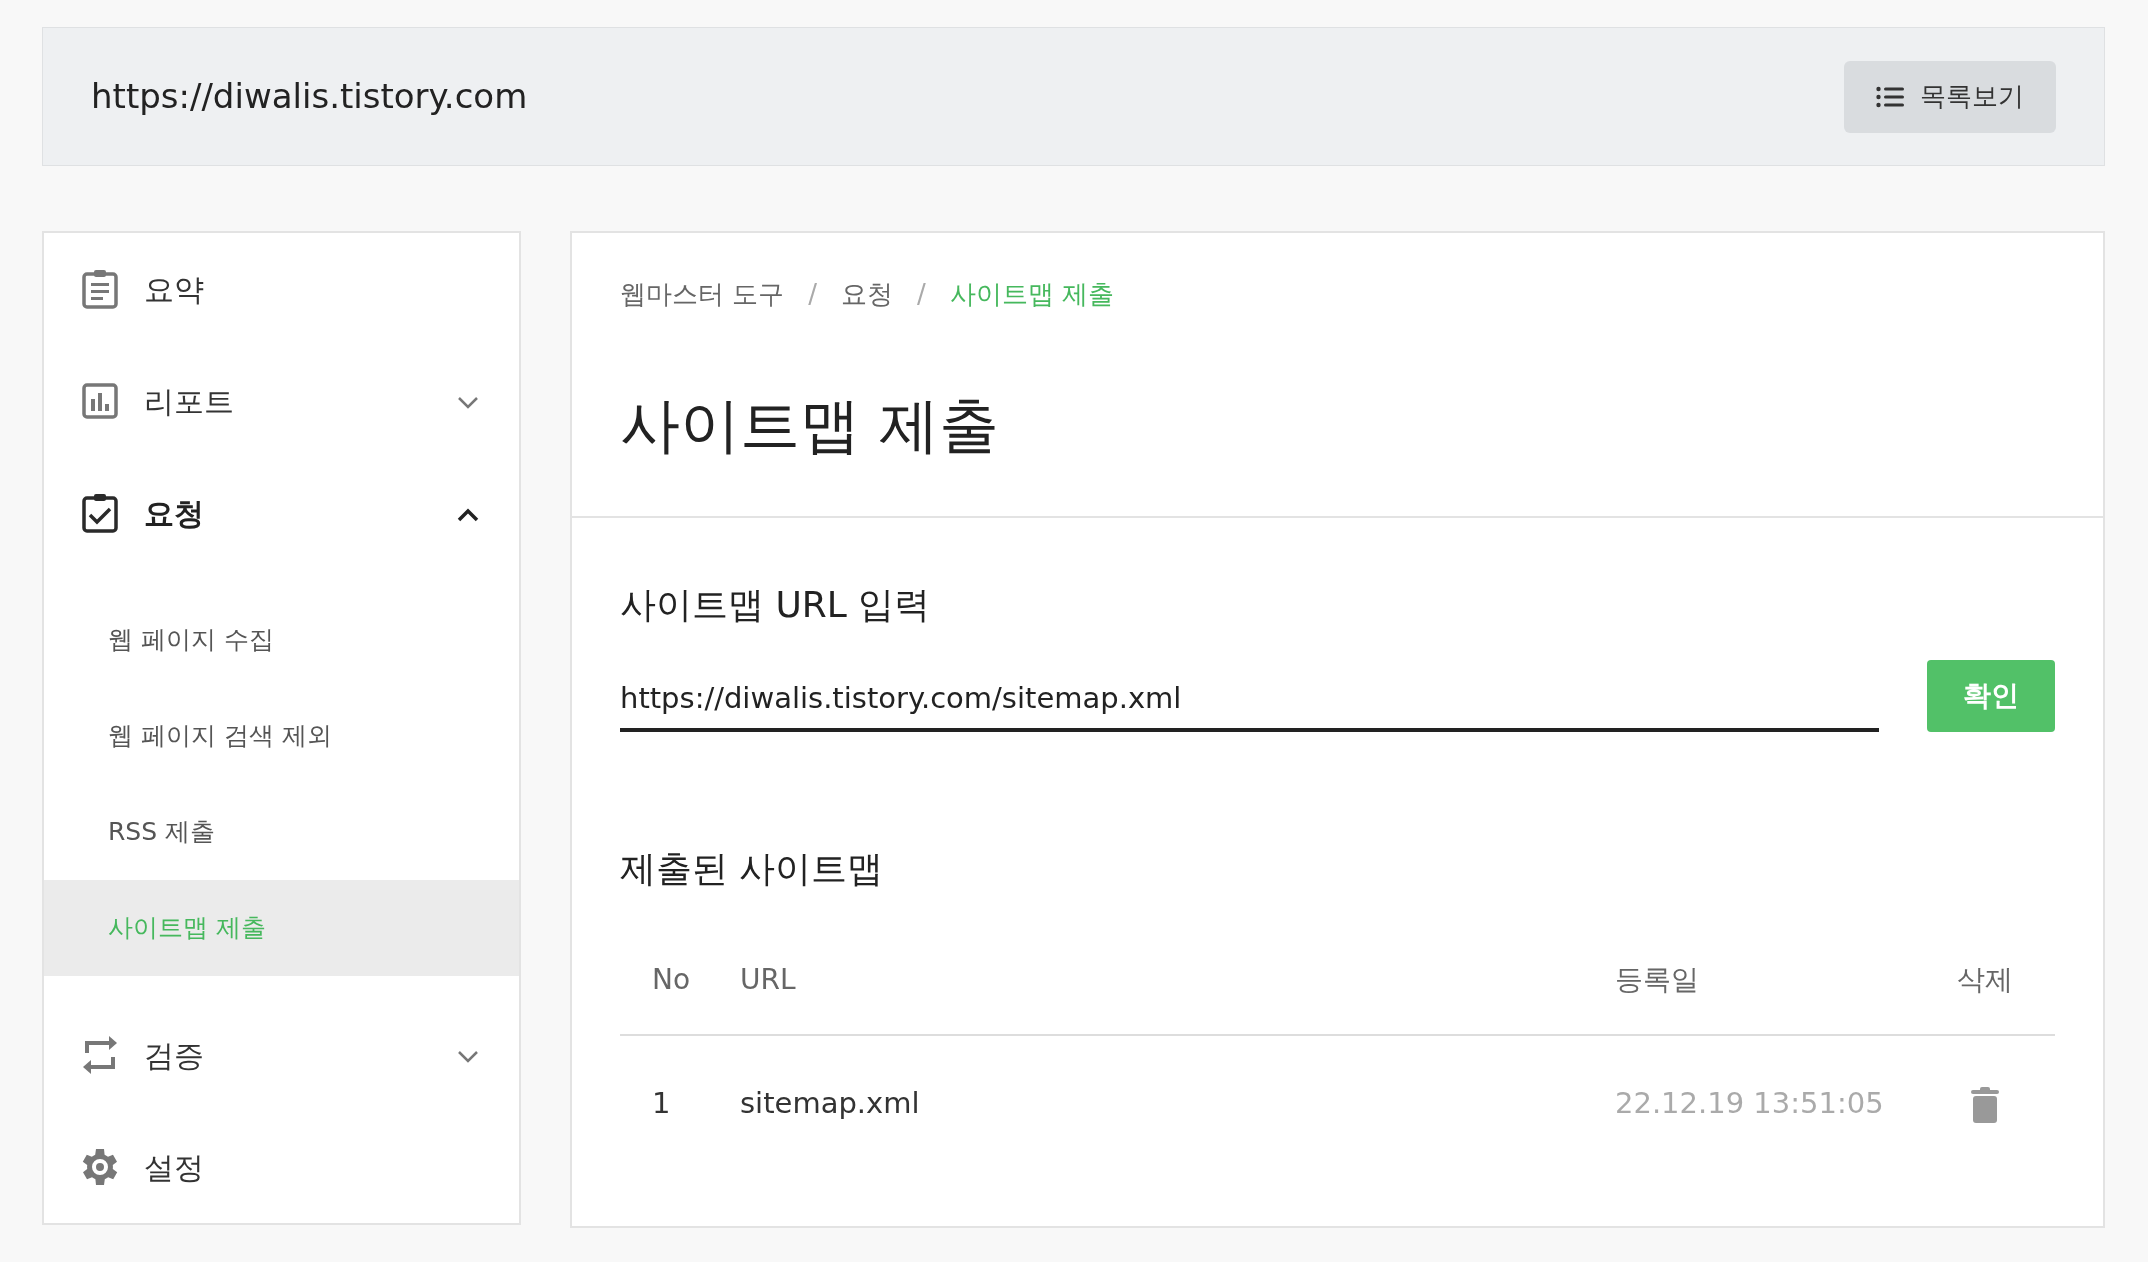  What do you see at coordinates (1950, 96) in the screenshot?
I see `list-view-button: 목록보기` at bounding box center [1950, 96].